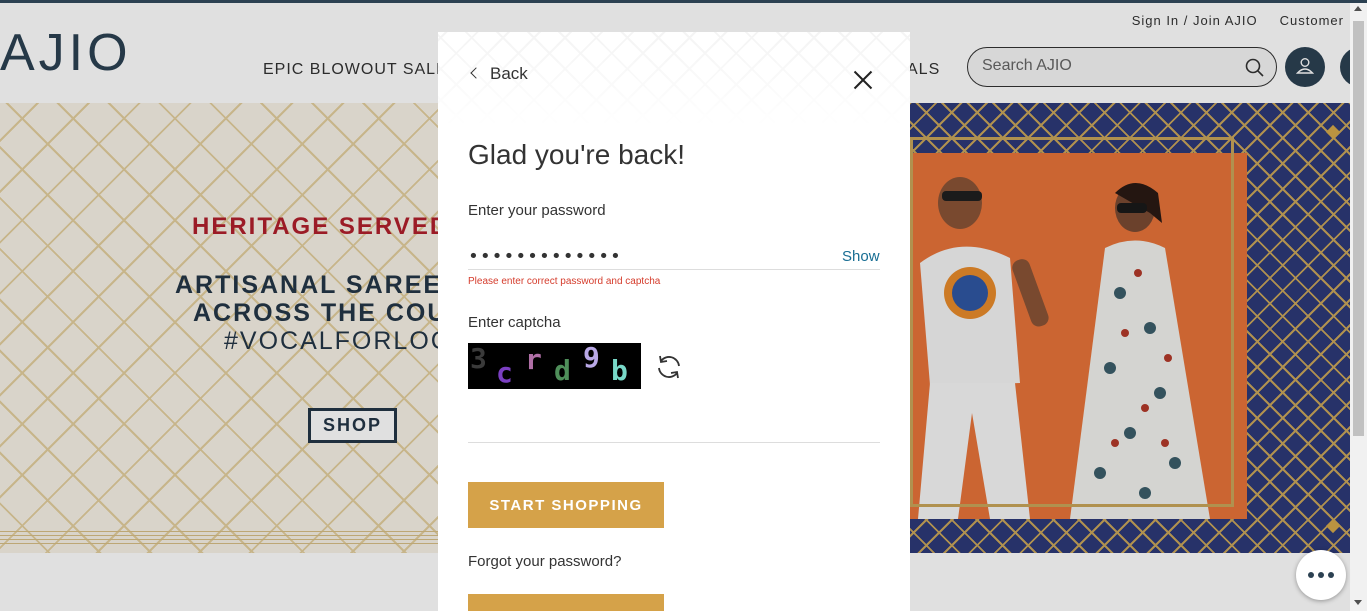 The image size is (1367, 611). What do you see at coordinates (1358, 602) in the screenshot?
I see `scroll-down-arrow-icon` at bounding box center [1358, 602].